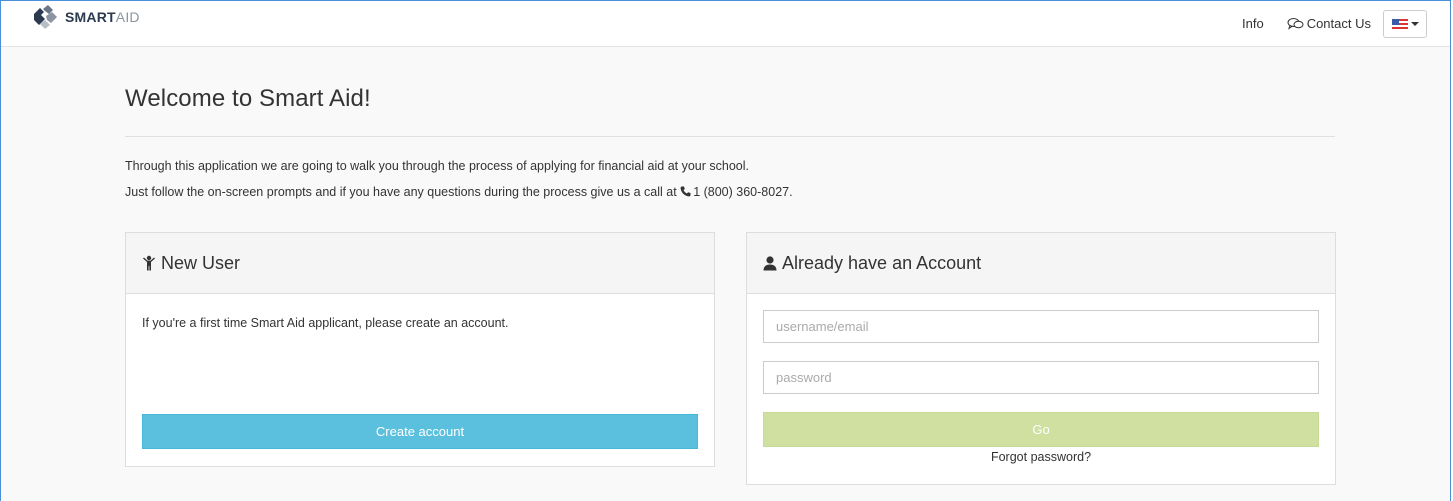  What do you see at coordinates (420, 431) in the screenshot?
I see `create-account-button: Create account` at bounding box center [420, 431].